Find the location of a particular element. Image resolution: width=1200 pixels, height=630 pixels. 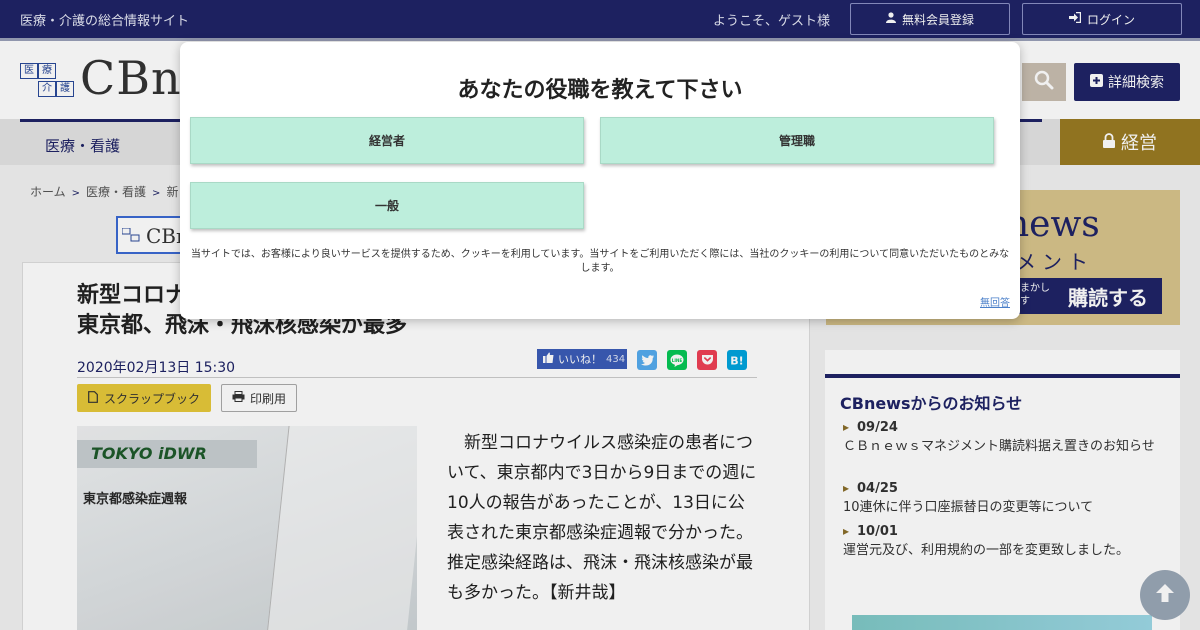

no-answer-link: 無回答 is located at coordinates (995, 301).